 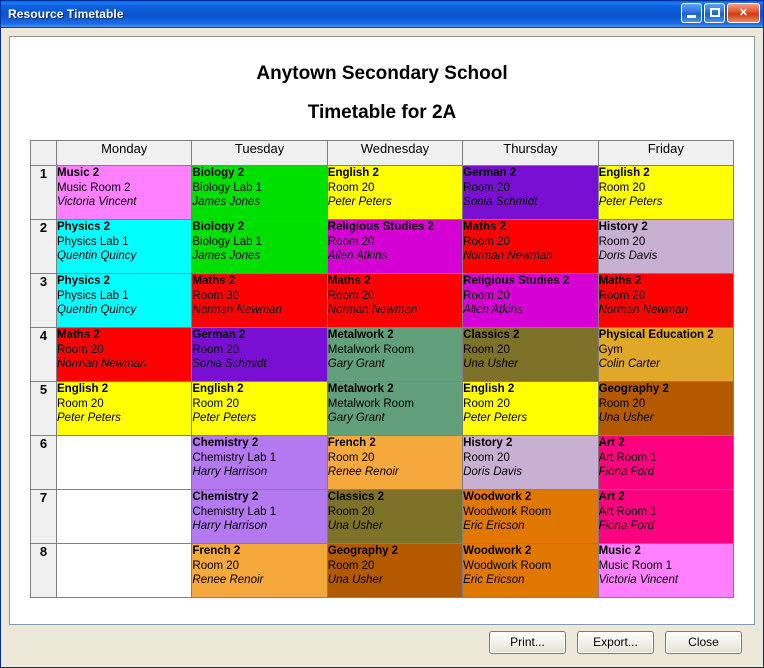 I want to click on cell-subject: English 2, so click(x=489, y=389).